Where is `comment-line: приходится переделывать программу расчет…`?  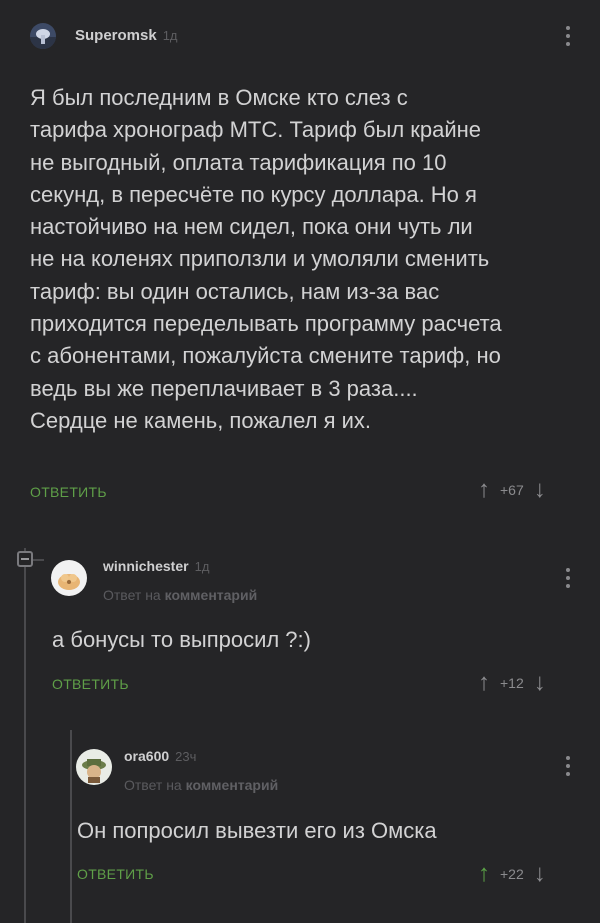 comment-line: приходится переделывать программу расчет… is located at coordinates (266, 324).